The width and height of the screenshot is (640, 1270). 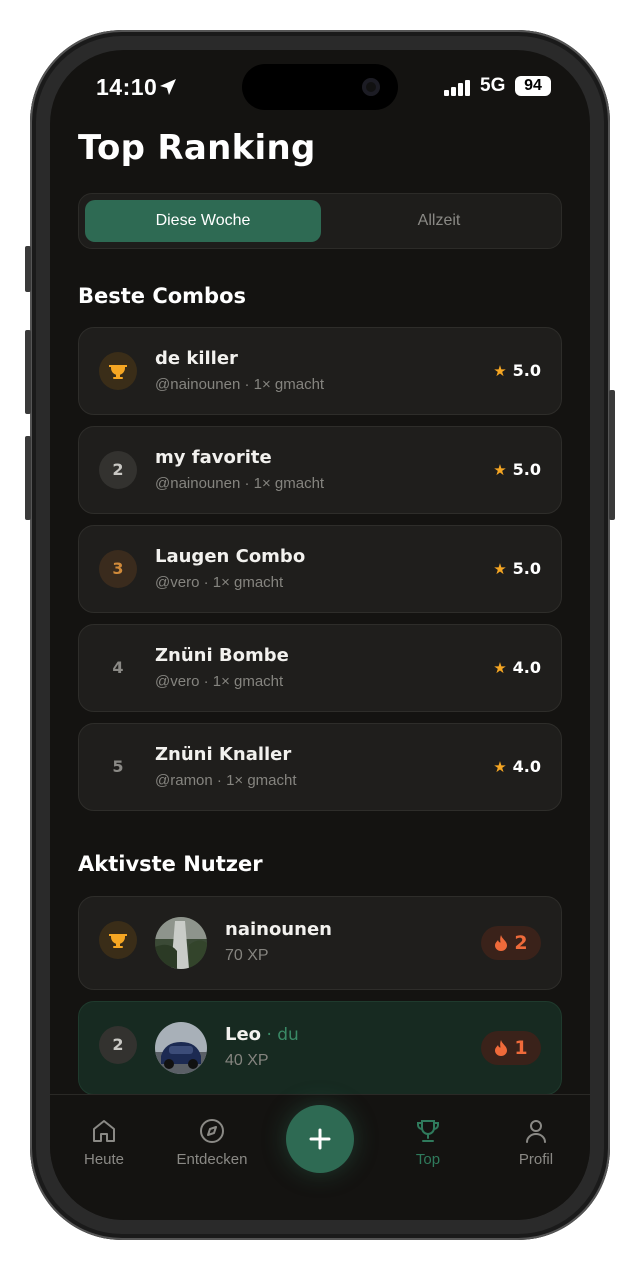 What do you see at coordinates (223, 754) in the screenshot?
I see `combo-name: Znüni Knaller` at bounding box center [223, 754].